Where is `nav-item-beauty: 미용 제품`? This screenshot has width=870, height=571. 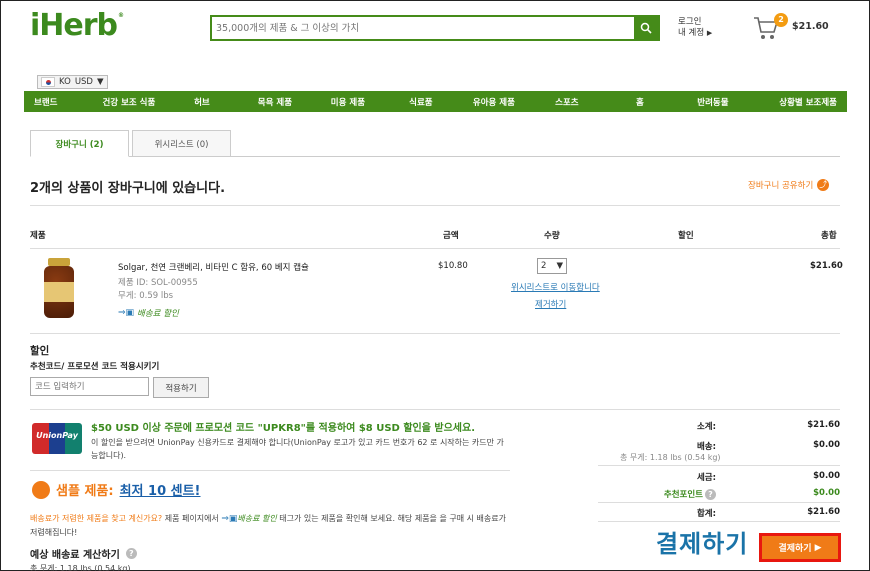
nav-item-beauty: 미용 제품 is located at coordinates (347, 102).